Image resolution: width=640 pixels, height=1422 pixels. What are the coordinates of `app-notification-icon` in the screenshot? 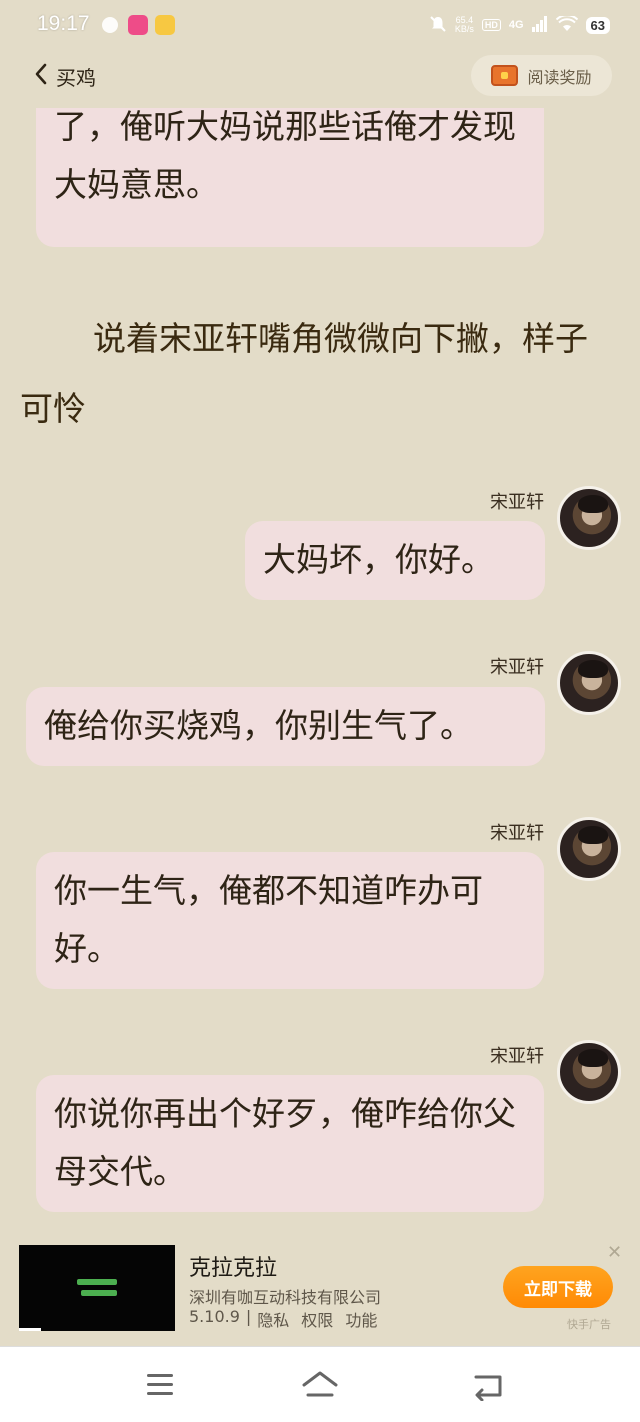 It's located at (138, 25).